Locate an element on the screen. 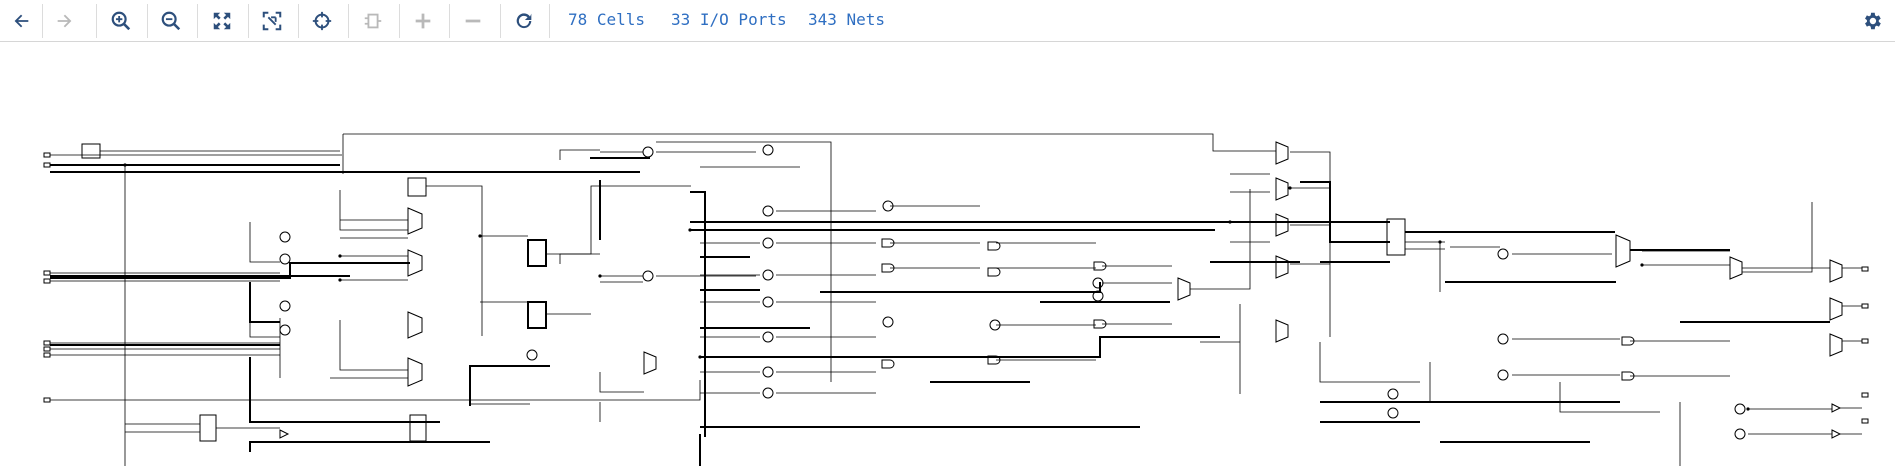 The width and height of the screenshot is (1895, 466). zoom-selection-button is located at coordinates (272, 21).